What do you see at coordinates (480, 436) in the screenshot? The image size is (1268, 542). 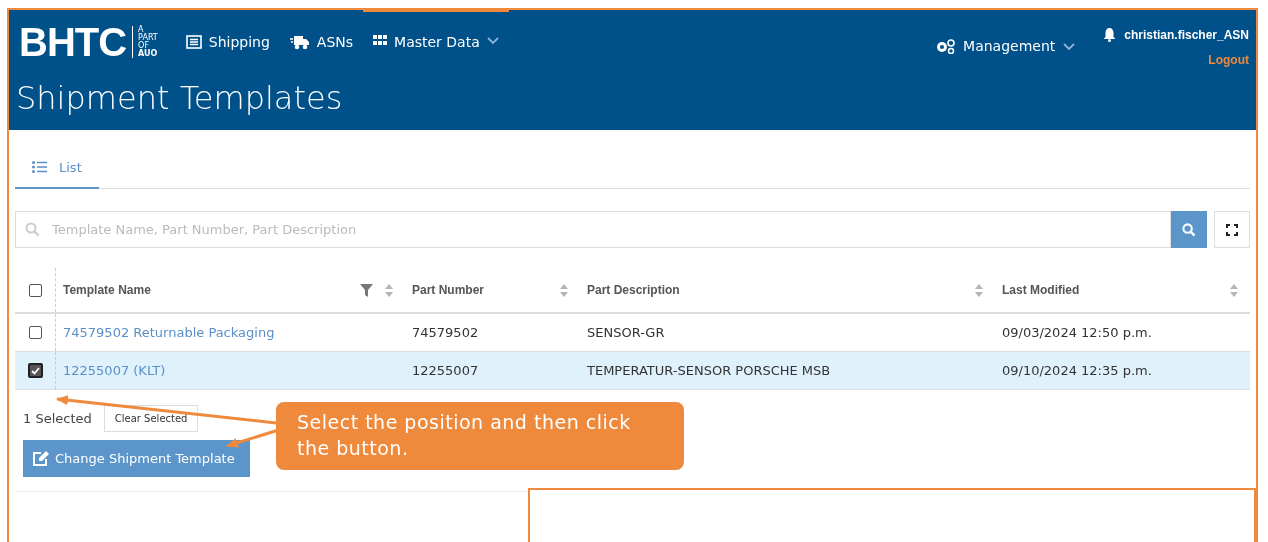 I see `instruction-callout: Select the position and then click the button.` at bounding box center [480, 436].